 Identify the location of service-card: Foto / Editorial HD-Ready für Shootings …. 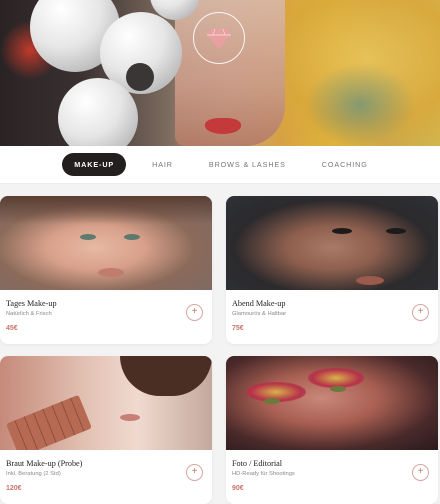
(332, 430).